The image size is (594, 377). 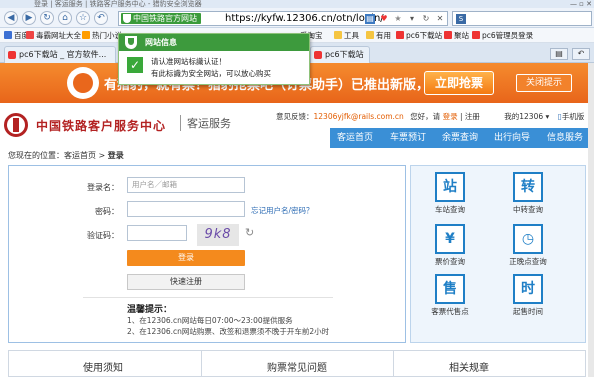 What do you see at coordinates (186, 282) in the screenshot?
I see `quick-register-button: 快速注册` at bounding box center [186, 282].